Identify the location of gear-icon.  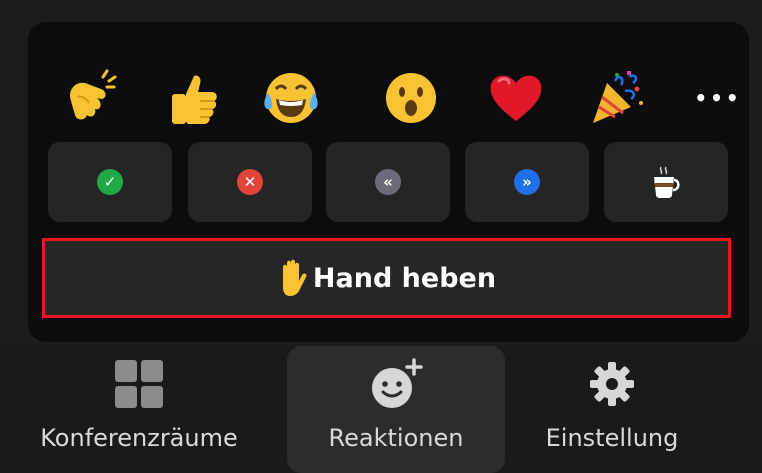
(612, 384).